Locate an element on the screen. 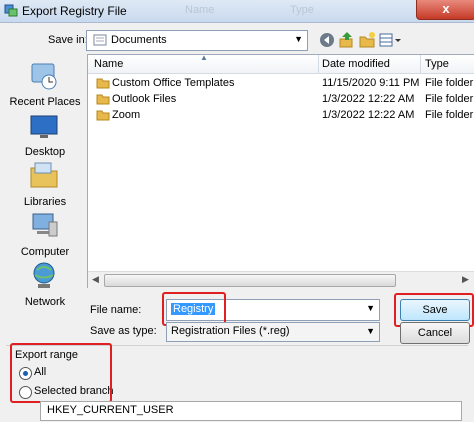 The width and height of the screenshot is (474, 422). place-label: Computer is located at coordinates (45, 252).